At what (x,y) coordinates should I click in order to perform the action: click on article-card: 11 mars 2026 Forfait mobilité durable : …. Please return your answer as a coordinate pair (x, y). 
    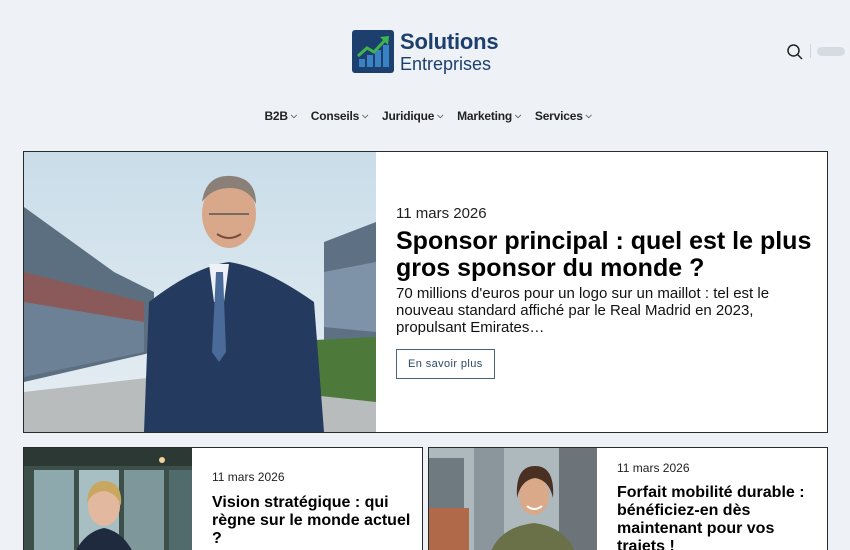
    Looking at the image, I should click on (628, 498).